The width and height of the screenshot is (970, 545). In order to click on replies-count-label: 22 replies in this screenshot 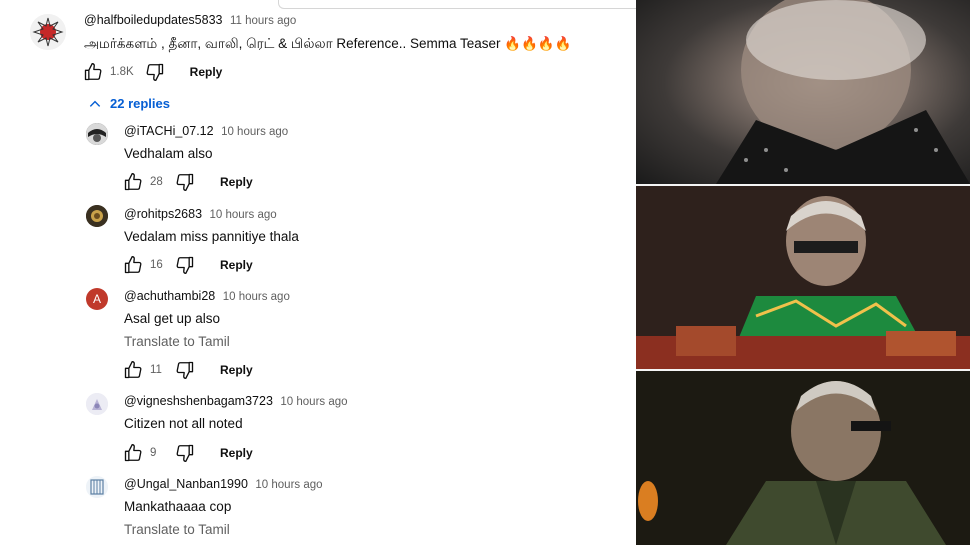, I will do `click(140, 103)`.